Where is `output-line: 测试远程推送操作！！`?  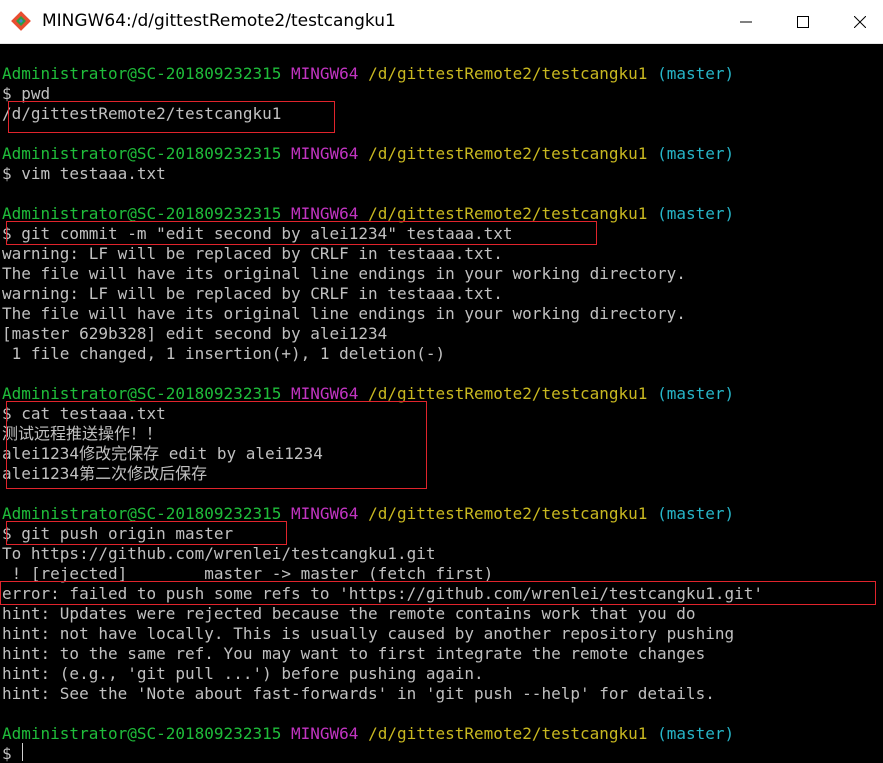 output-line: 测试远程推送操作！！ is located at coordinates (82, 433).